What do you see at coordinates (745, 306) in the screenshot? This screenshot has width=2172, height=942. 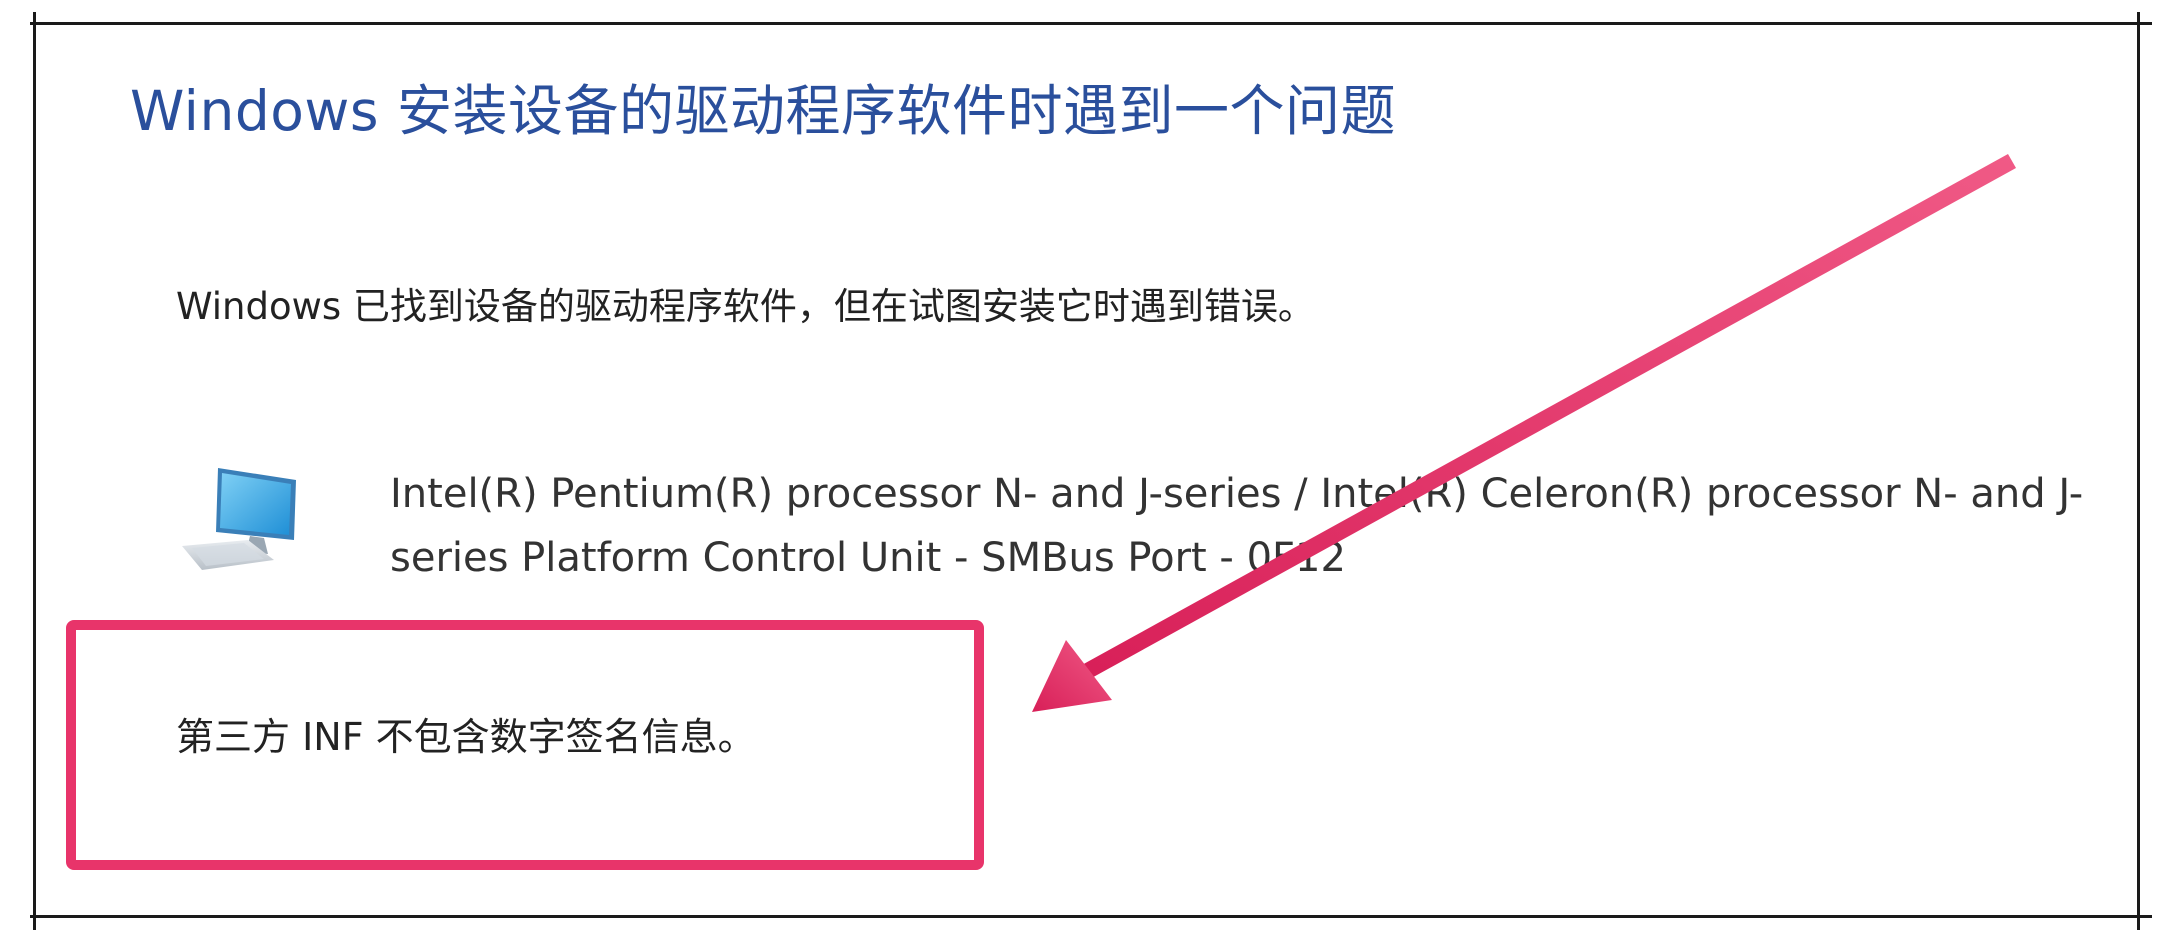 I see `dialog-description: Windows 已找到设备的驱动程序软件，但在试图安装它时遇到错误。` at bounding box center [745, 306].